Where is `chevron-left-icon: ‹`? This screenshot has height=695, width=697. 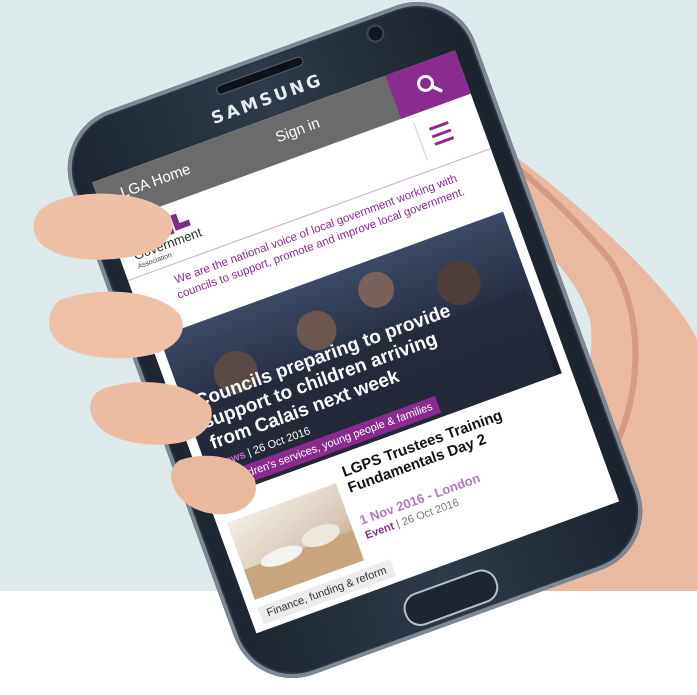 chevron-left-icon: ‹ is located at coordinates (109, 198).